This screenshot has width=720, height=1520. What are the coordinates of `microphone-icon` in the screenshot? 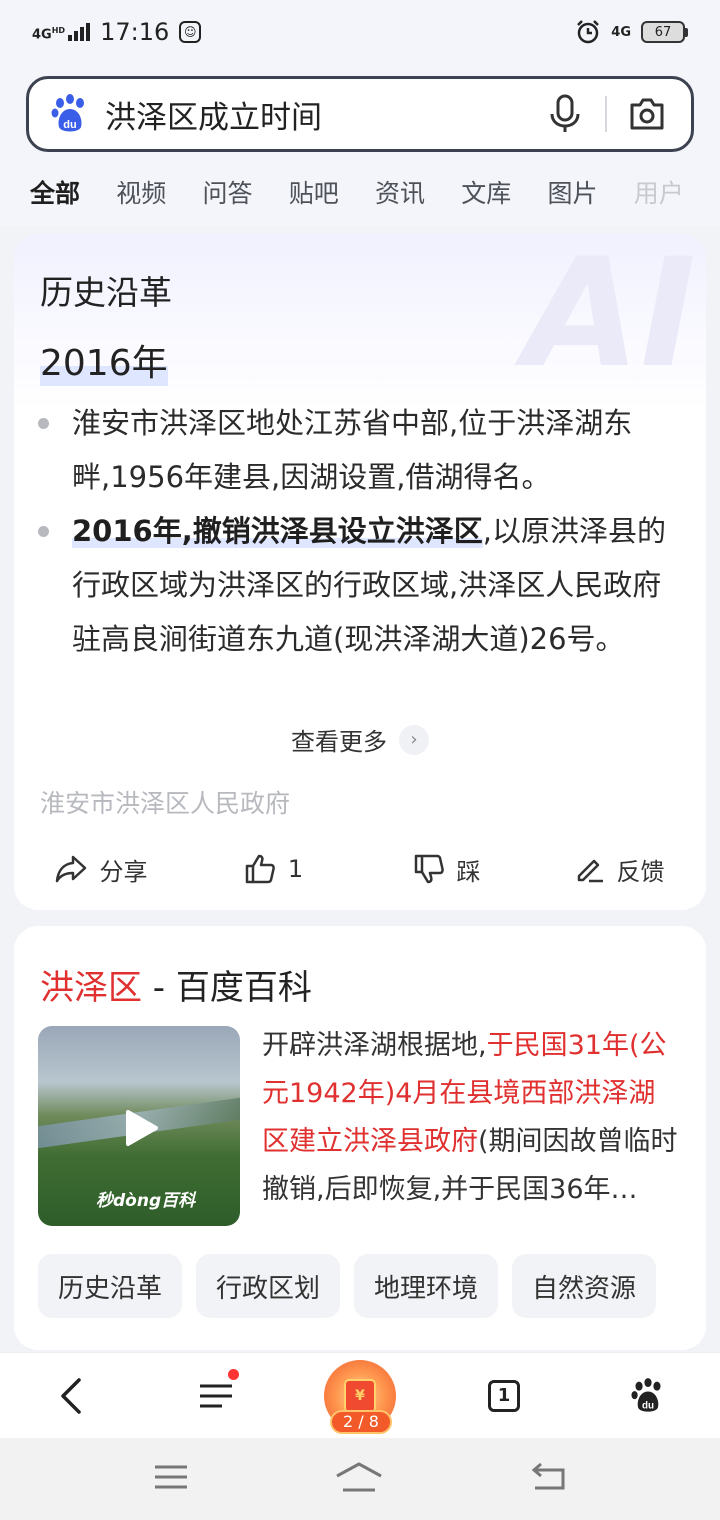 It's located at (565, 113).